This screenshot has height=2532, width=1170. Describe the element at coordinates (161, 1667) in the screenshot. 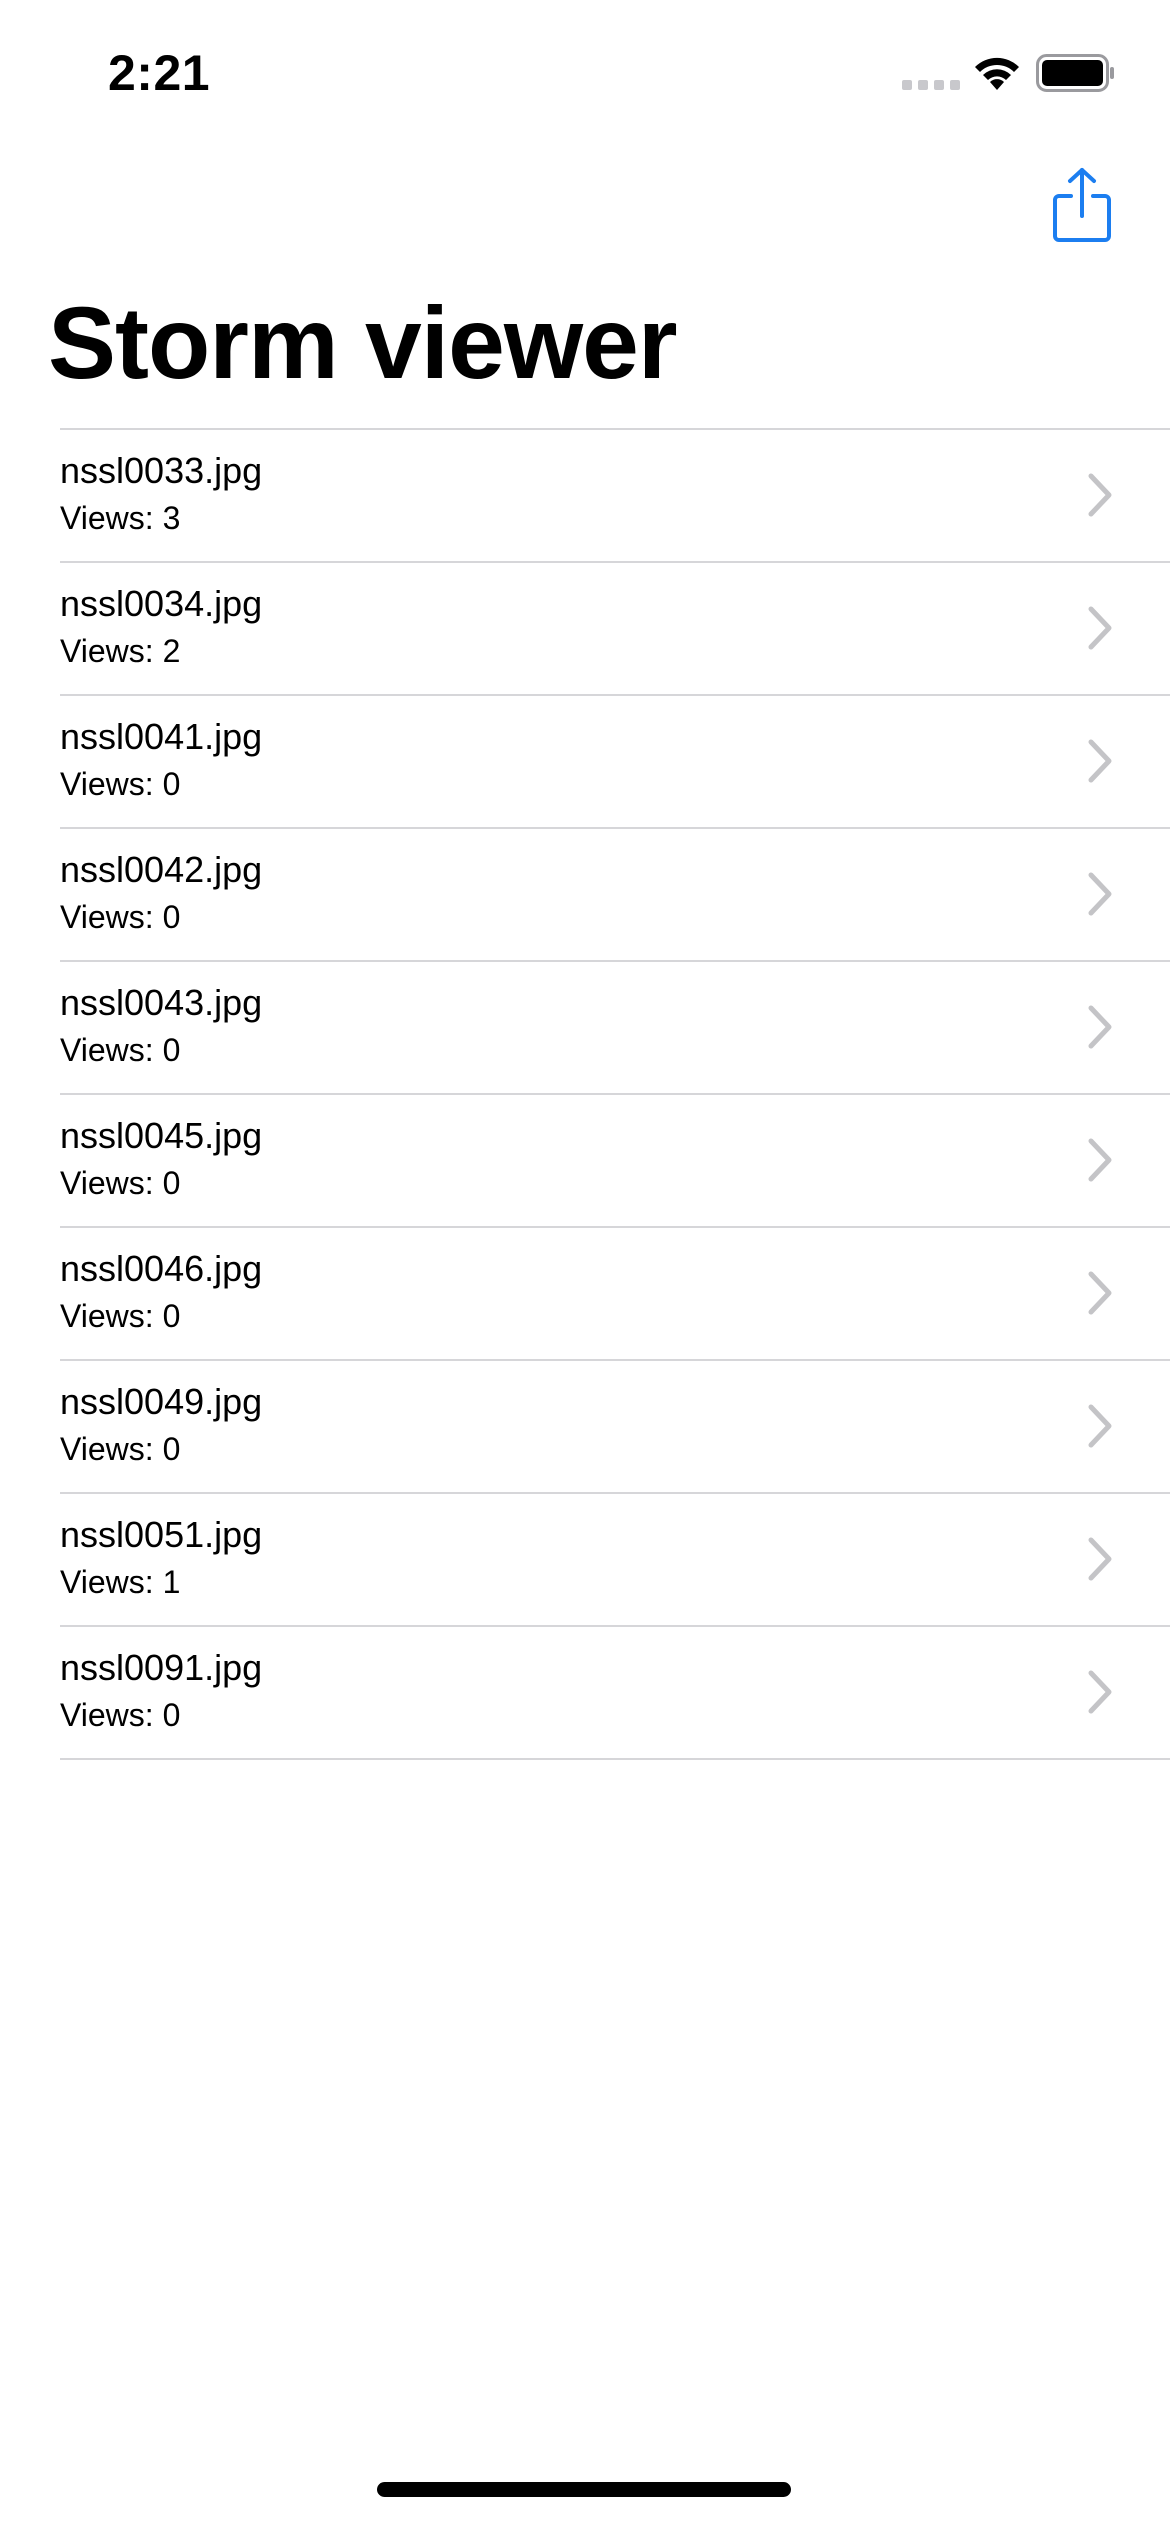

I see `item-title: nssl0091.jpg` at that location.